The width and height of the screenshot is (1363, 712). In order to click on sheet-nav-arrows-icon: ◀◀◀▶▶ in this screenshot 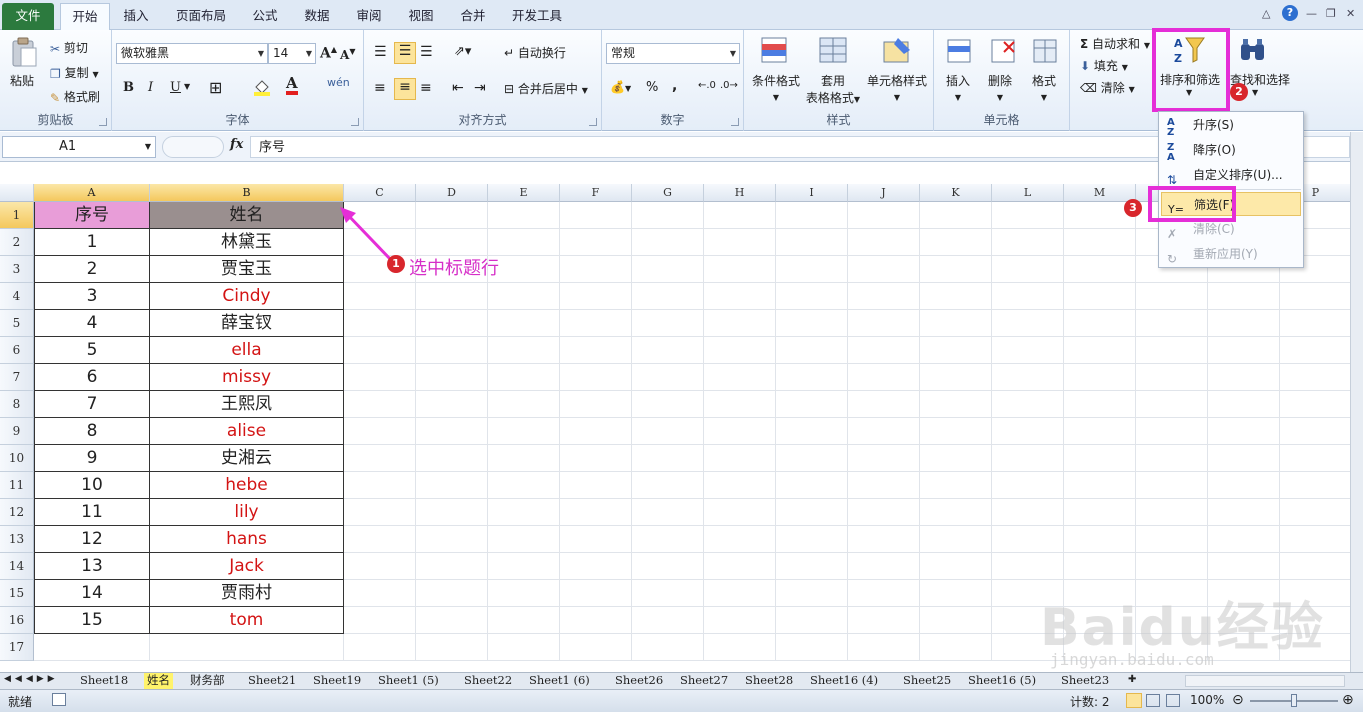, I will do `click(31, 679)`.